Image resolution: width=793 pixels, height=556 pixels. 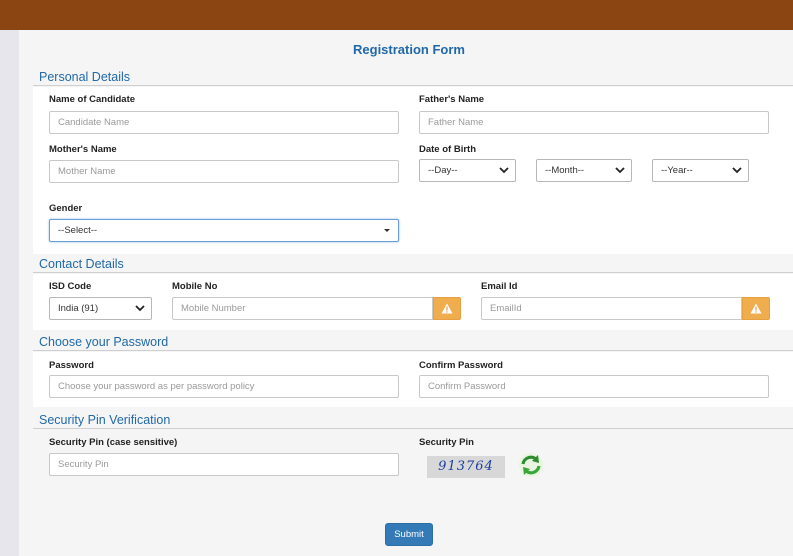 I want to click on password-input, so click(x=224, y=386).